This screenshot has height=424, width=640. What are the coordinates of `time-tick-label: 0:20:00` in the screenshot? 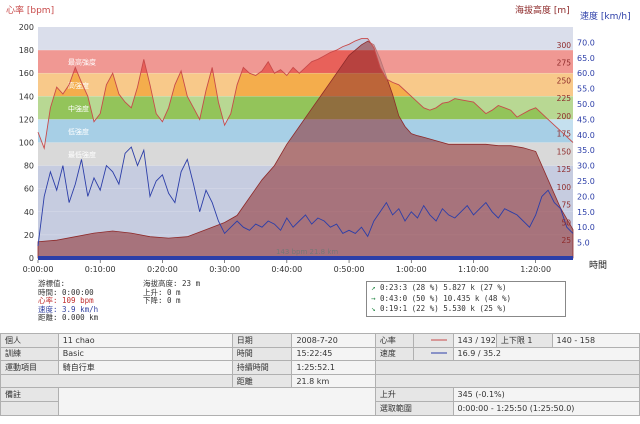 It's located at (162, 269).